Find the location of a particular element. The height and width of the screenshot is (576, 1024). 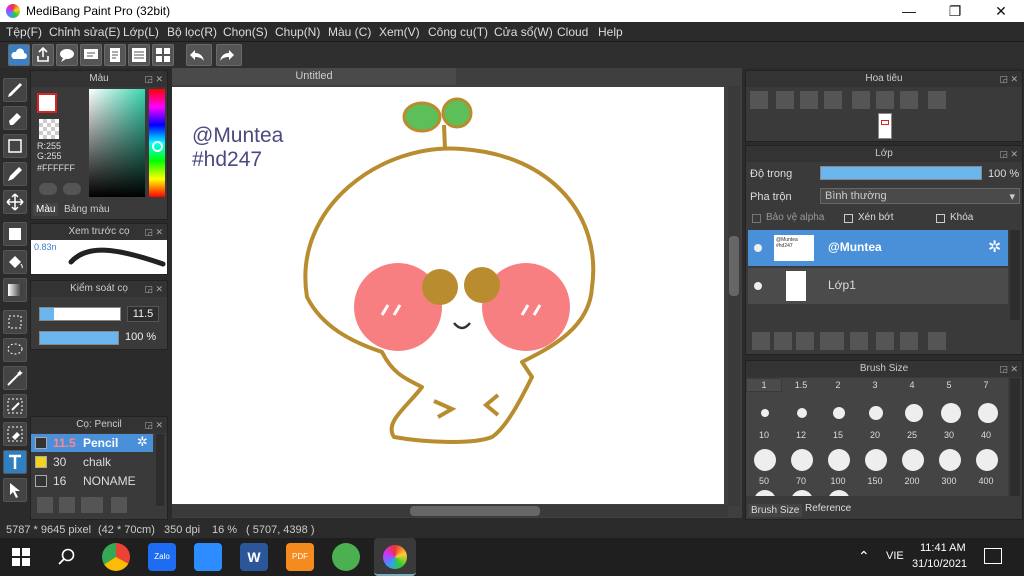

size-12: 12 is located at coordinates (801, 440).